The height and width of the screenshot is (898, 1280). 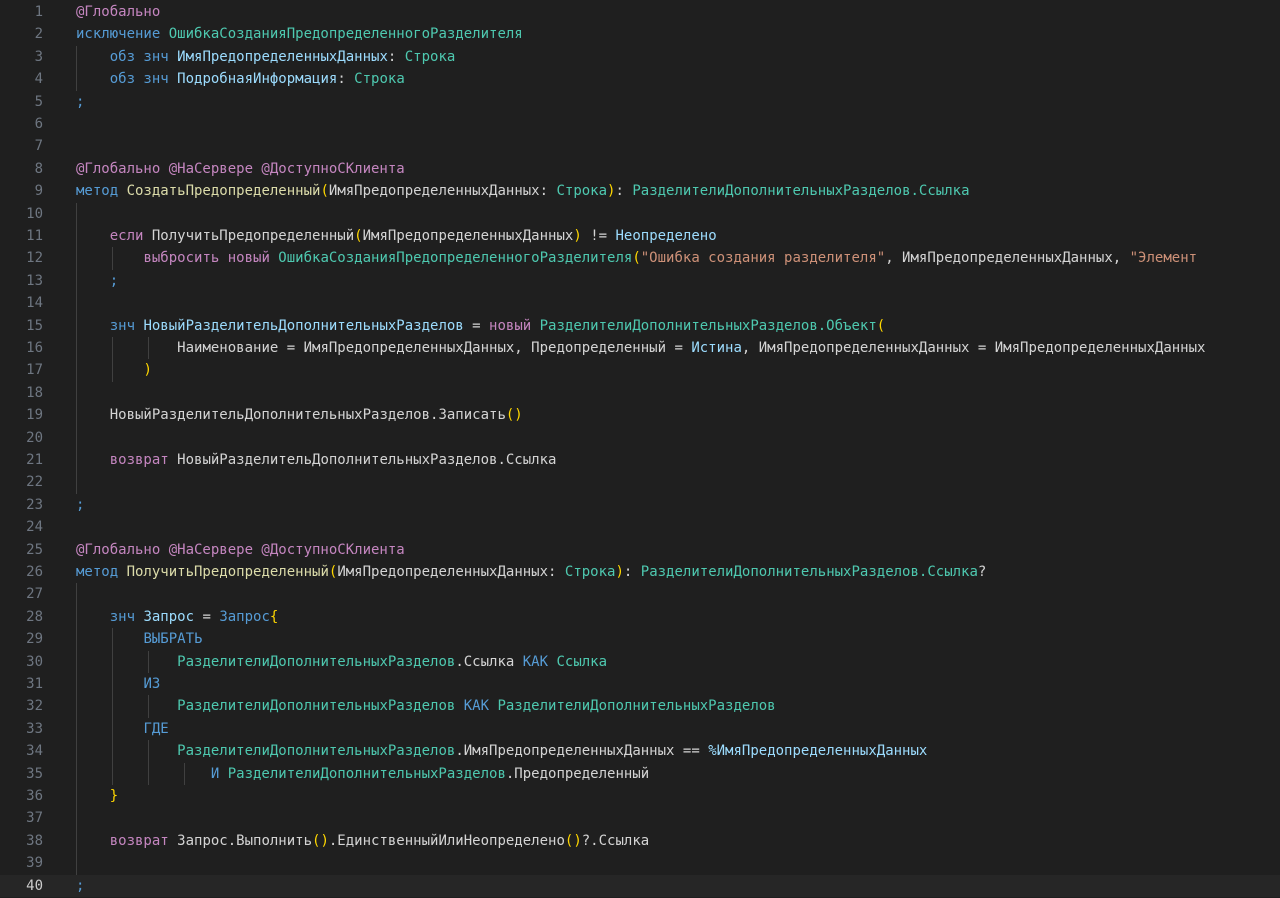 What do you see at coordinates (640, 370) in the screenshot?
I see `code-line: 17 )` at bounding box center [640, 370].